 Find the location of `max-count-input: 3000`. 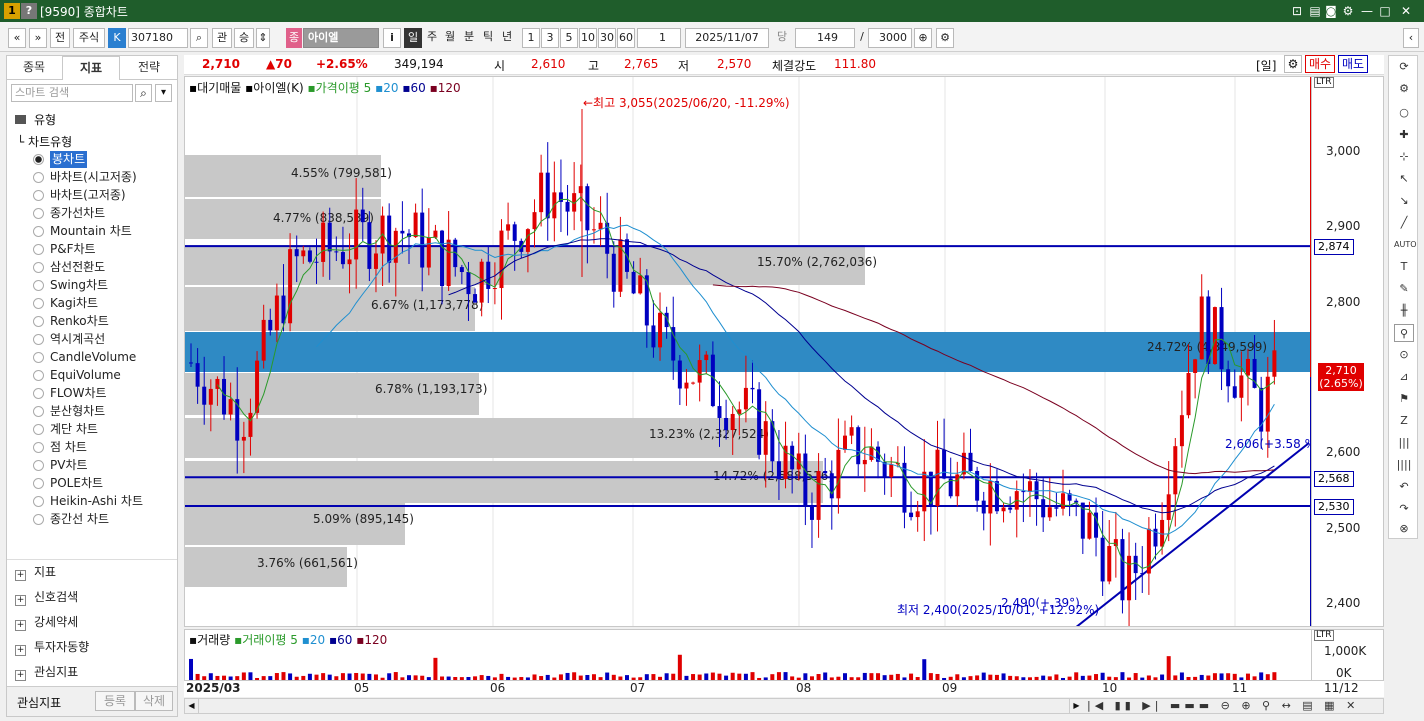

max-count-input: 3000 is located at coordinates (890, 38).